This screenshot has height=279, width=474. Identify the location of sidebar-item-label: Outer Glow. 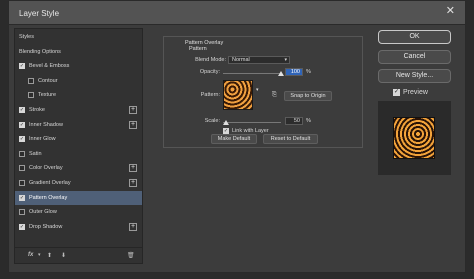
(43, 212).